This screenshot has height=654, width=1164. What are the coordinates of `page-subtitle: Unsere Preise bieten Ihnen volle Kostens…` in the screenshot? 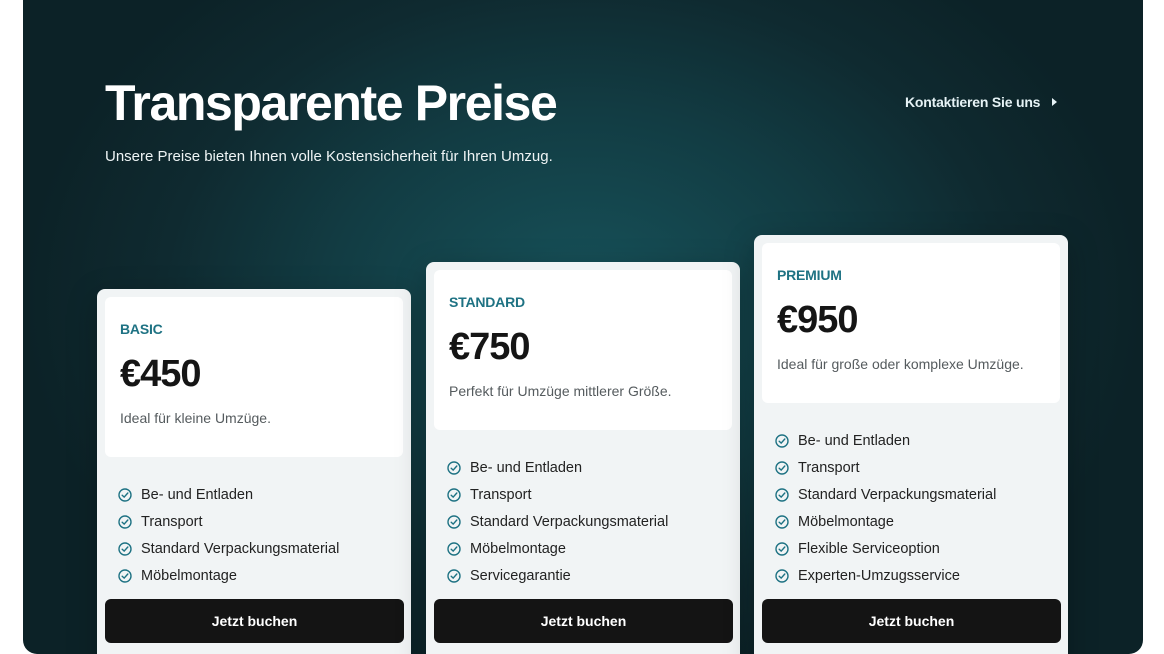 It's located at (329, 156).